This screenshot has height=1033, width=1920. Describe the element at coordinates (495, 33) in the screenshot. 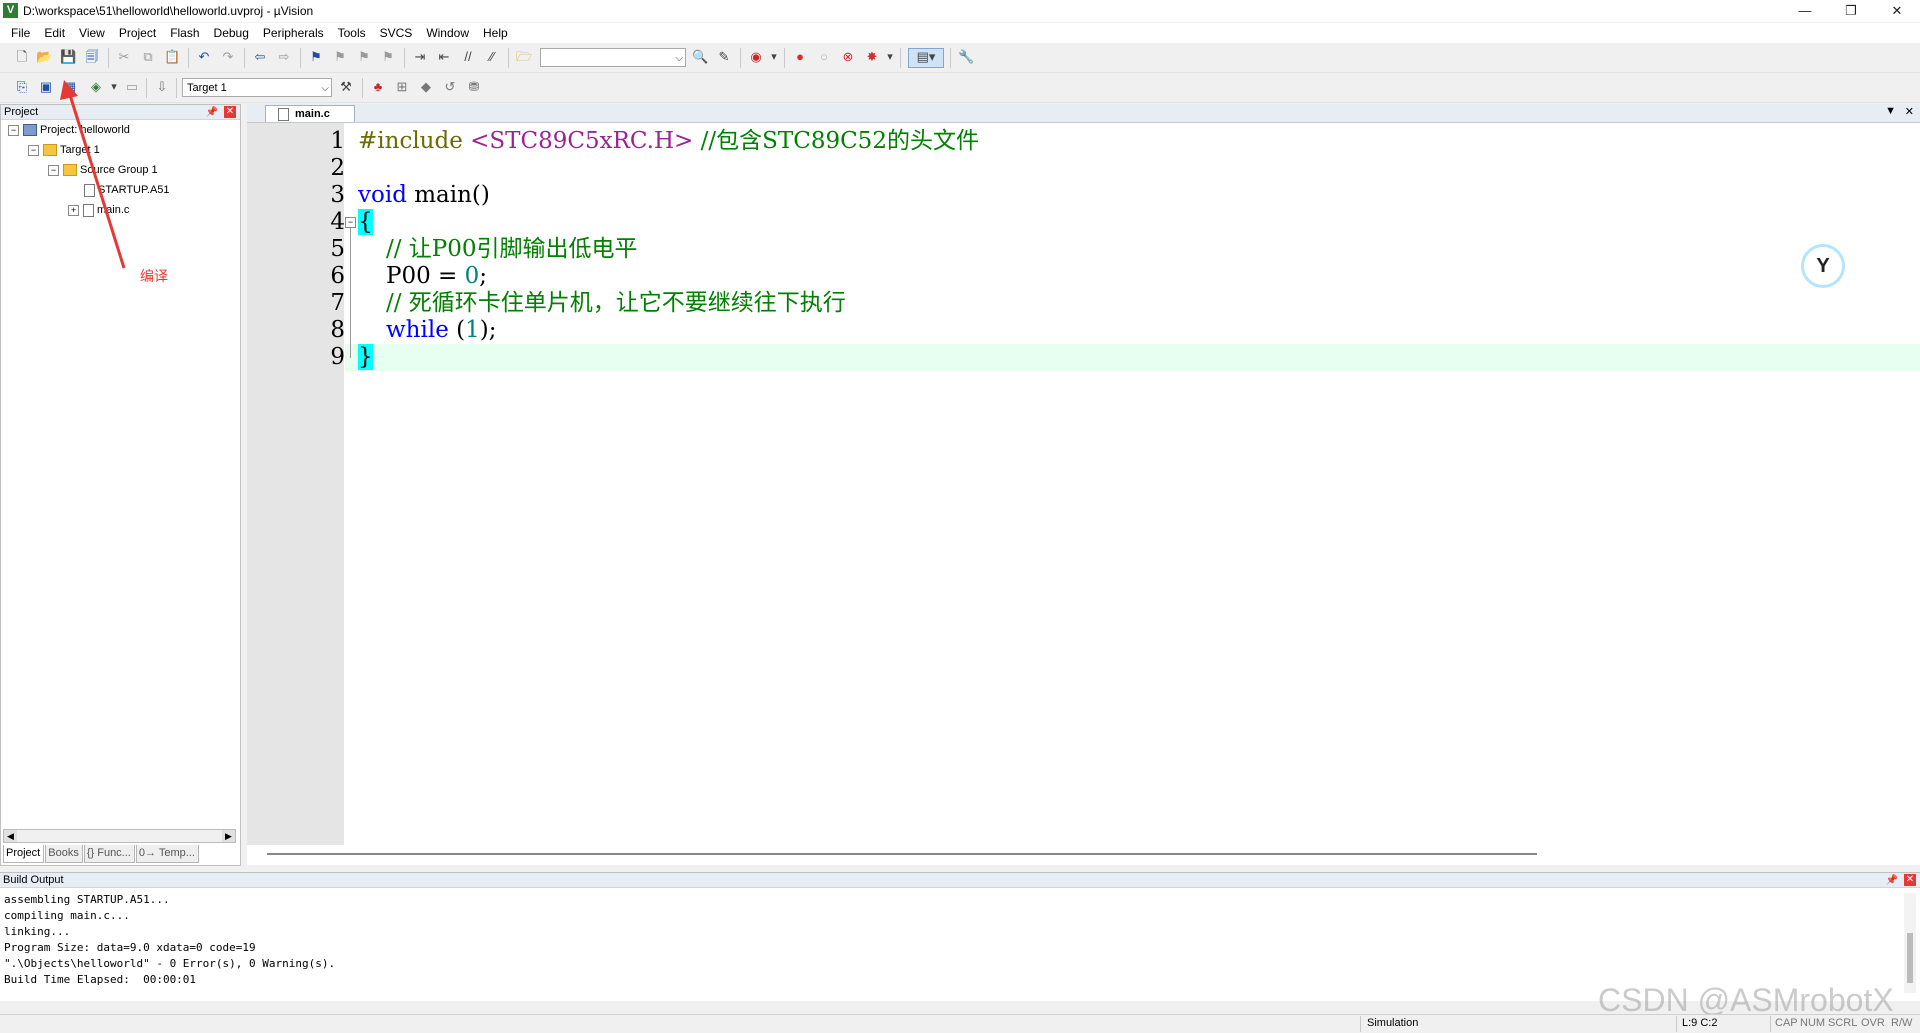

I see `menu-help: Help` at that location.